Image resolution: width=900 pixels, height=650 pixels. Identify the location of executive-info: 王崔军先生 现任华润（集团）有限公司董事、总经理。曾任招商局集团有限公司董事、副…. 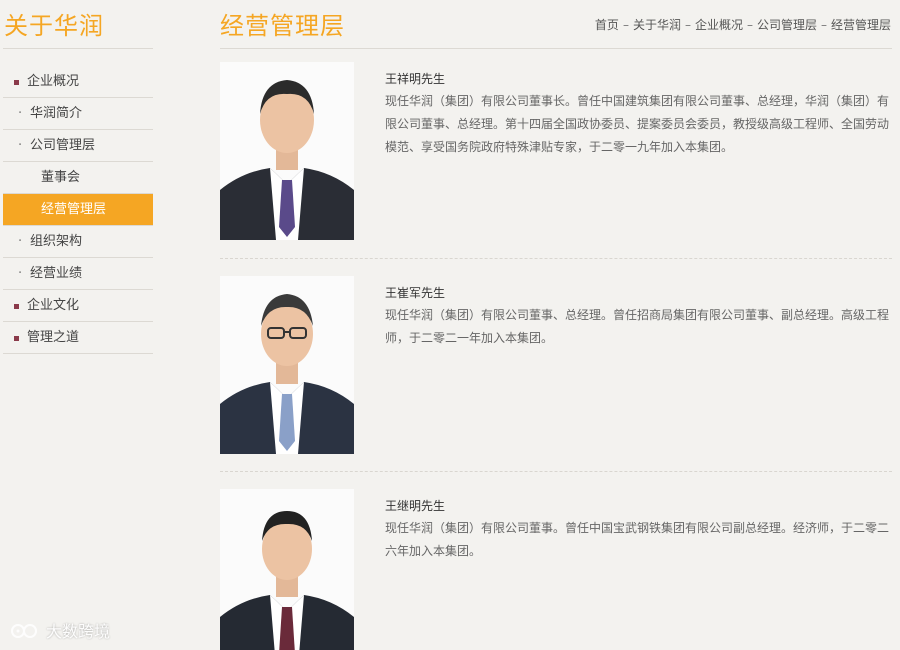
(639, 316).